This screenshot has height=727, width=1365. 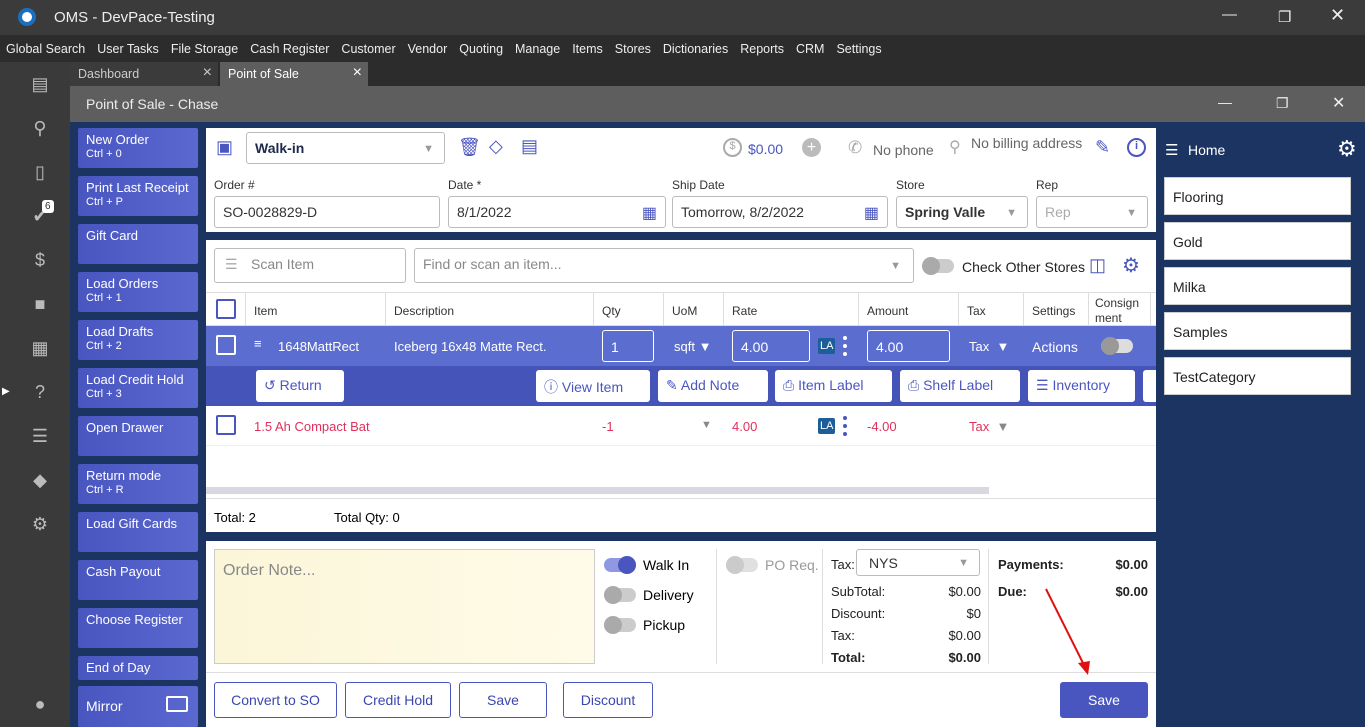 What do you see at coordinates (40, 262) in the screenshot?
I see `dollar-icon: $` at bounding box center [40, 262].